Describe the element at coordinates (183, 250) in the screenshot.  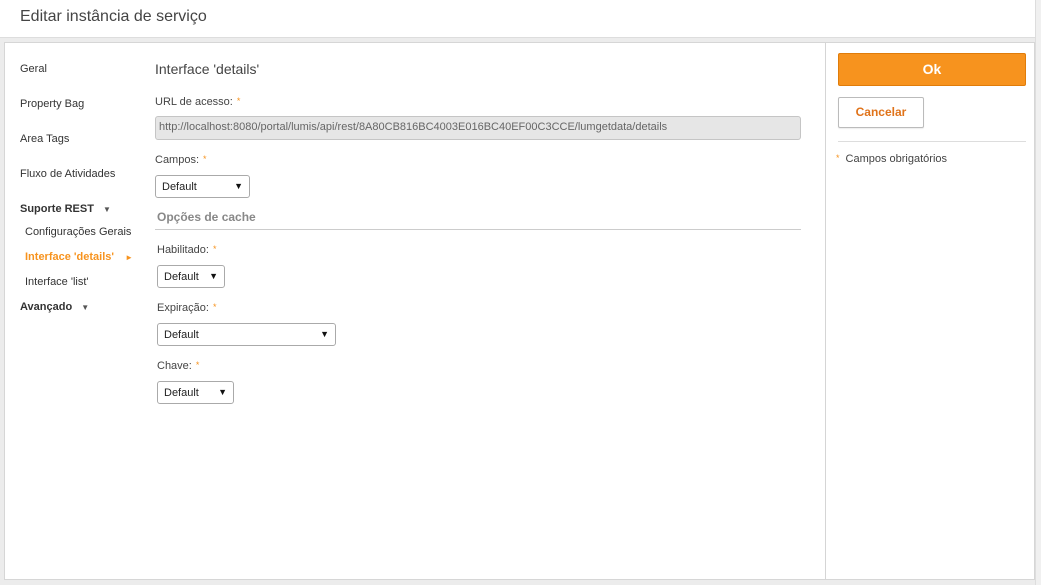
I see `habilitado-label-text: Habilitado:` at that location.